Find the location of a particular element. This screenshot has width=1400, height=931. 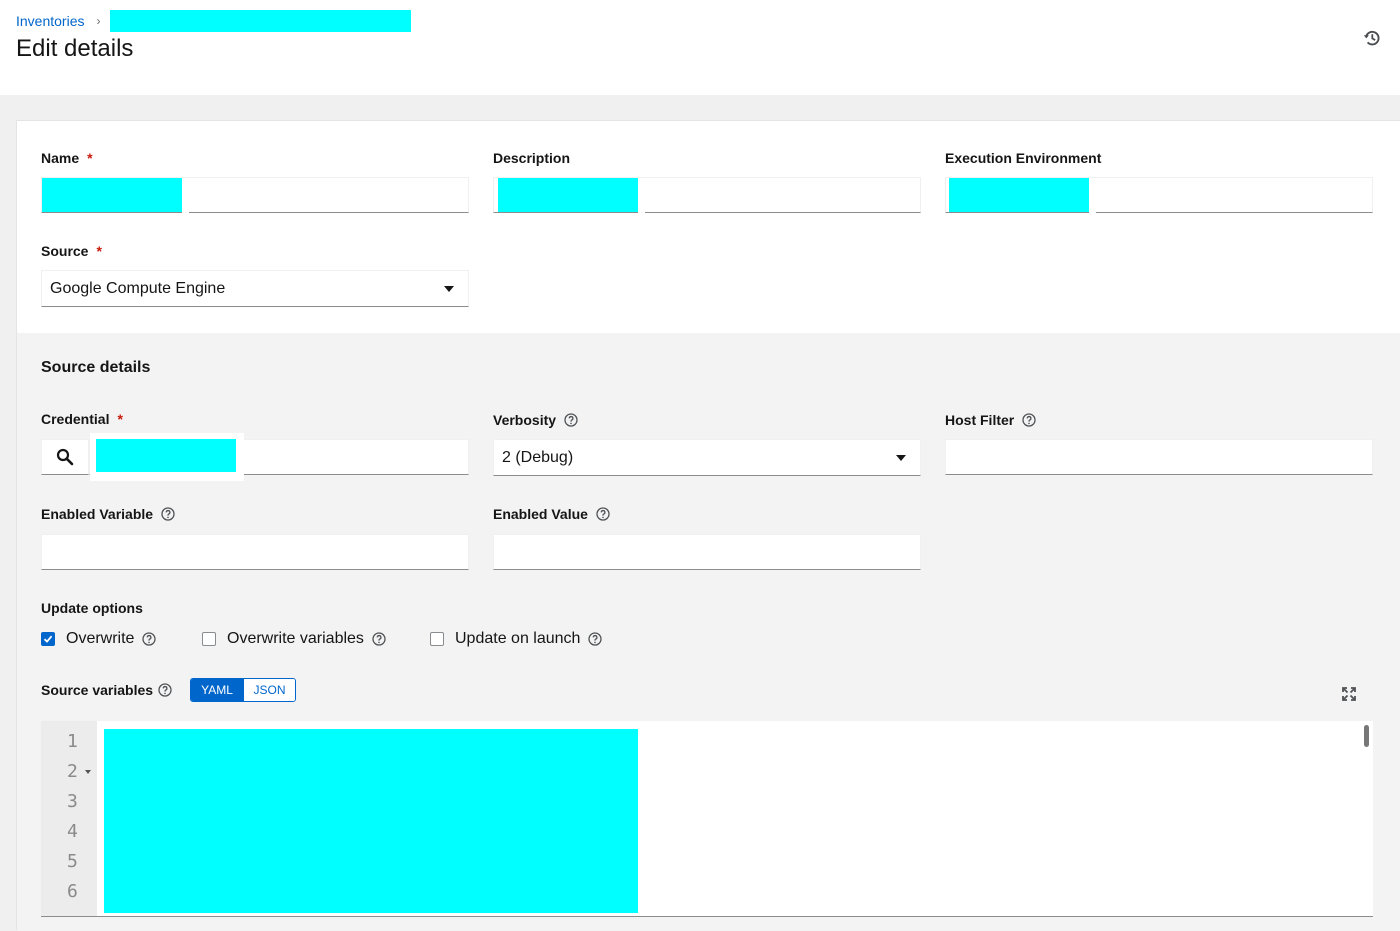

credential-chip is located at coordinates (167, 457).